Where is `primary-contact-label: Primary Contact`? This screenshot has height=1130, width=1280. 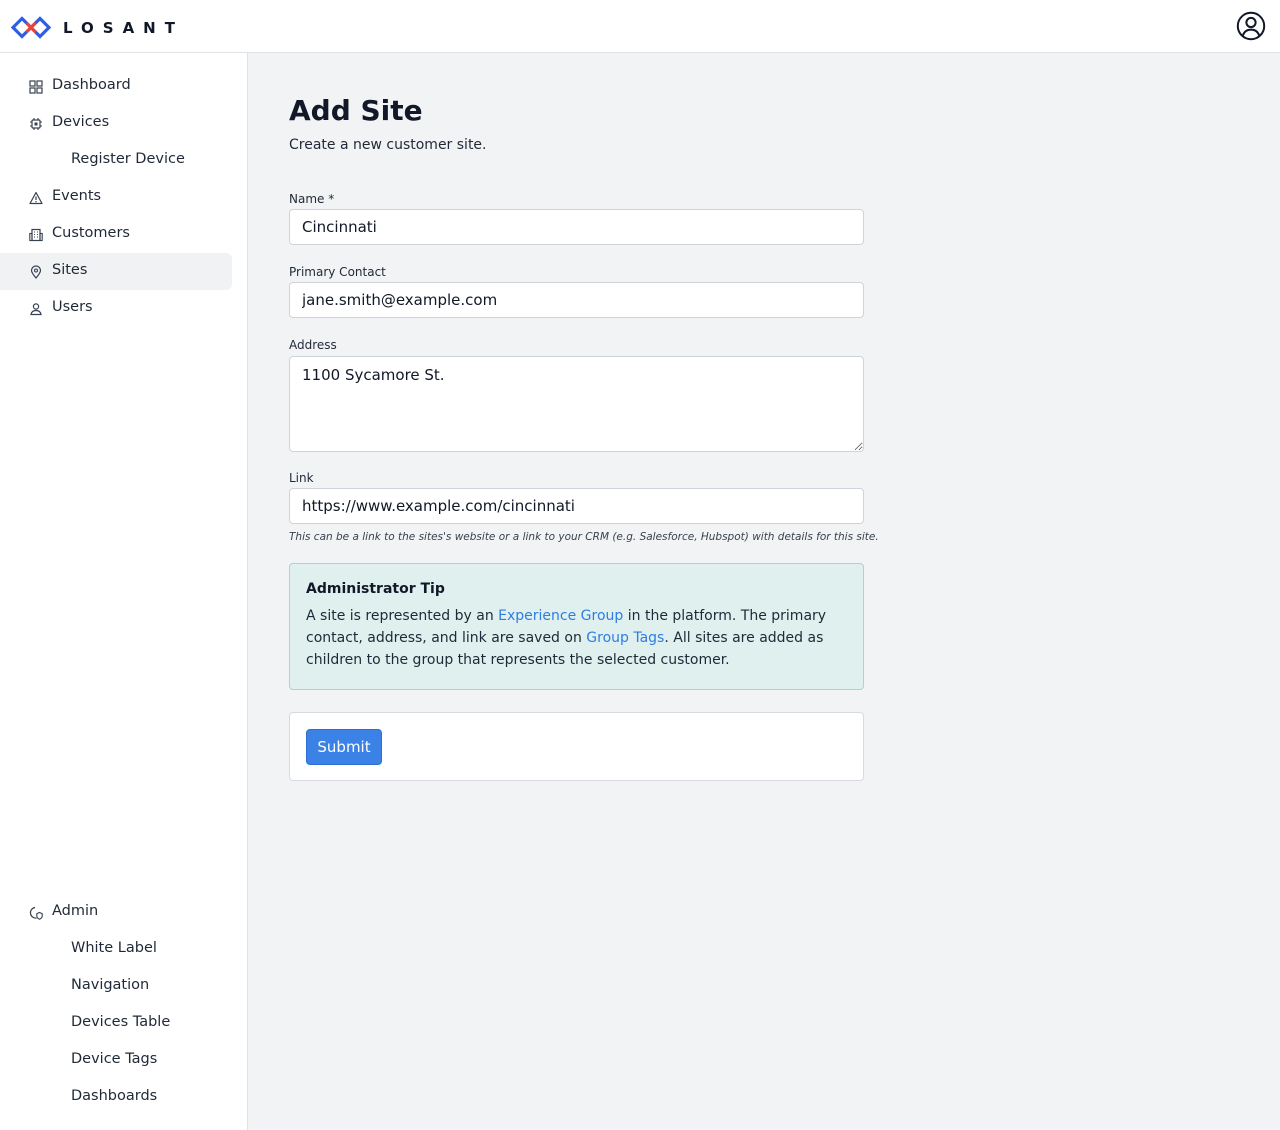 primary-contact-label: Primary Contact is located at coordinates (337, 272).